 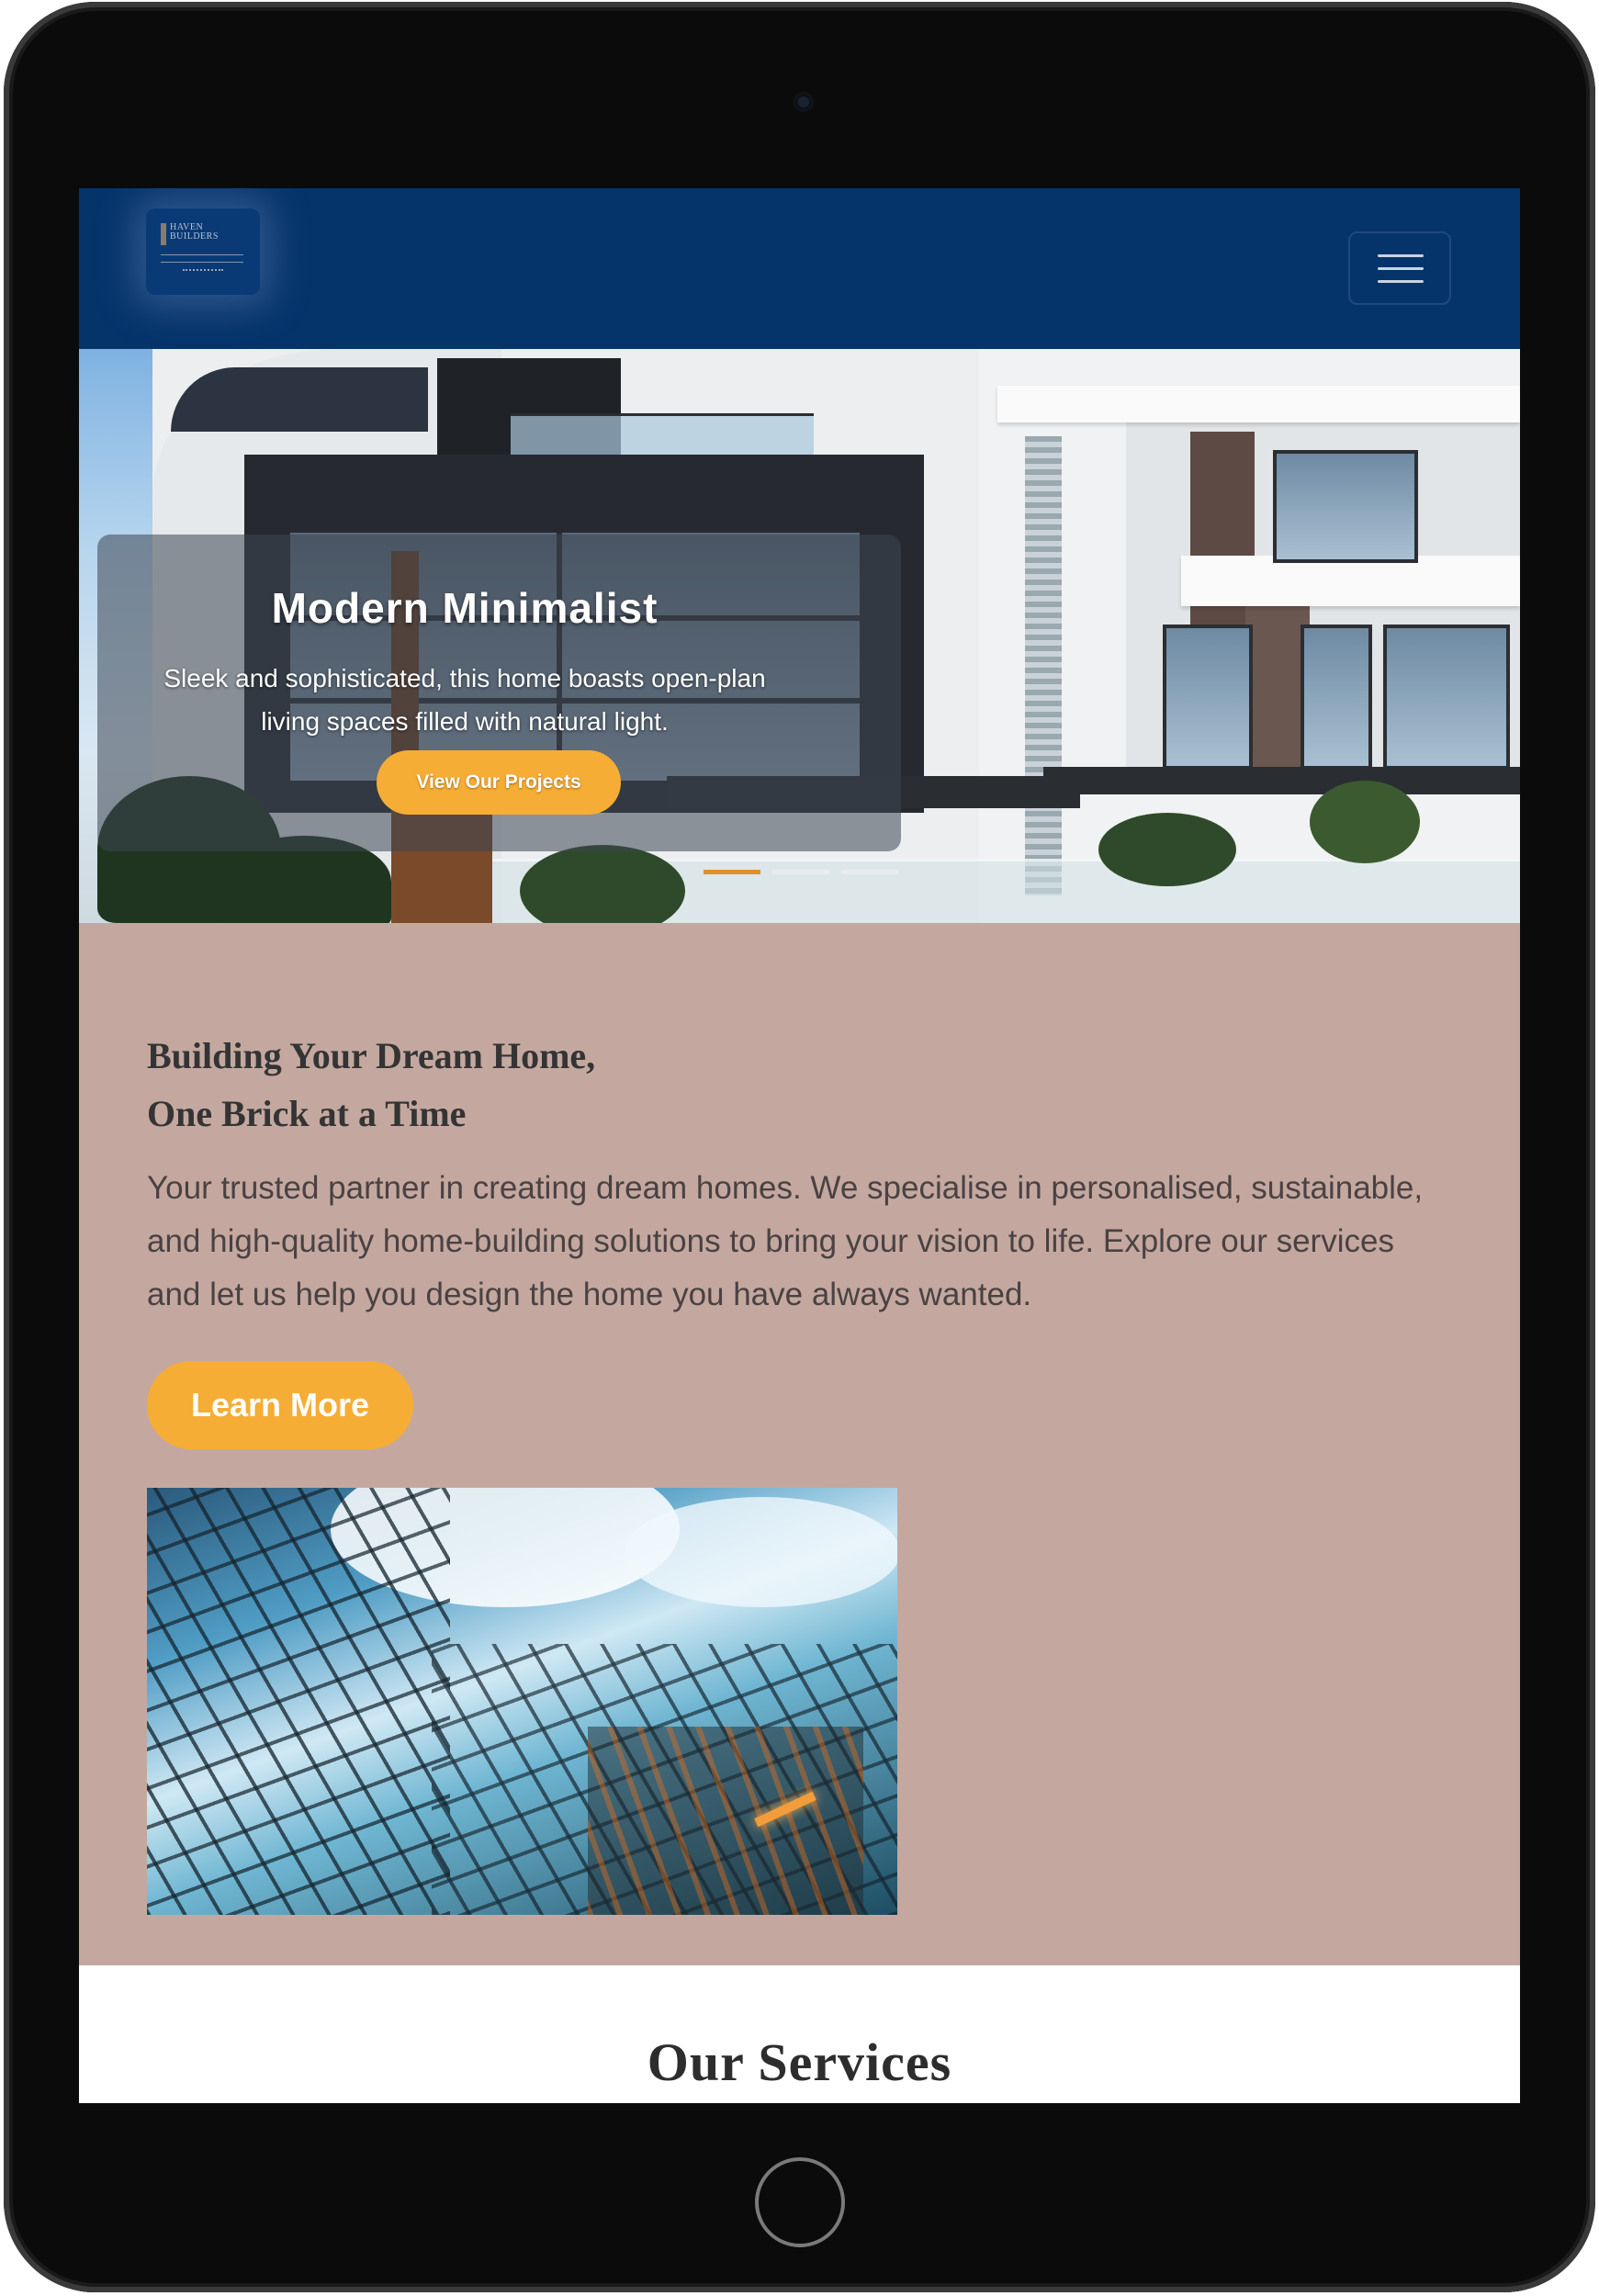 I want to click on balcony-ledge, so click(x=1350, y=581).